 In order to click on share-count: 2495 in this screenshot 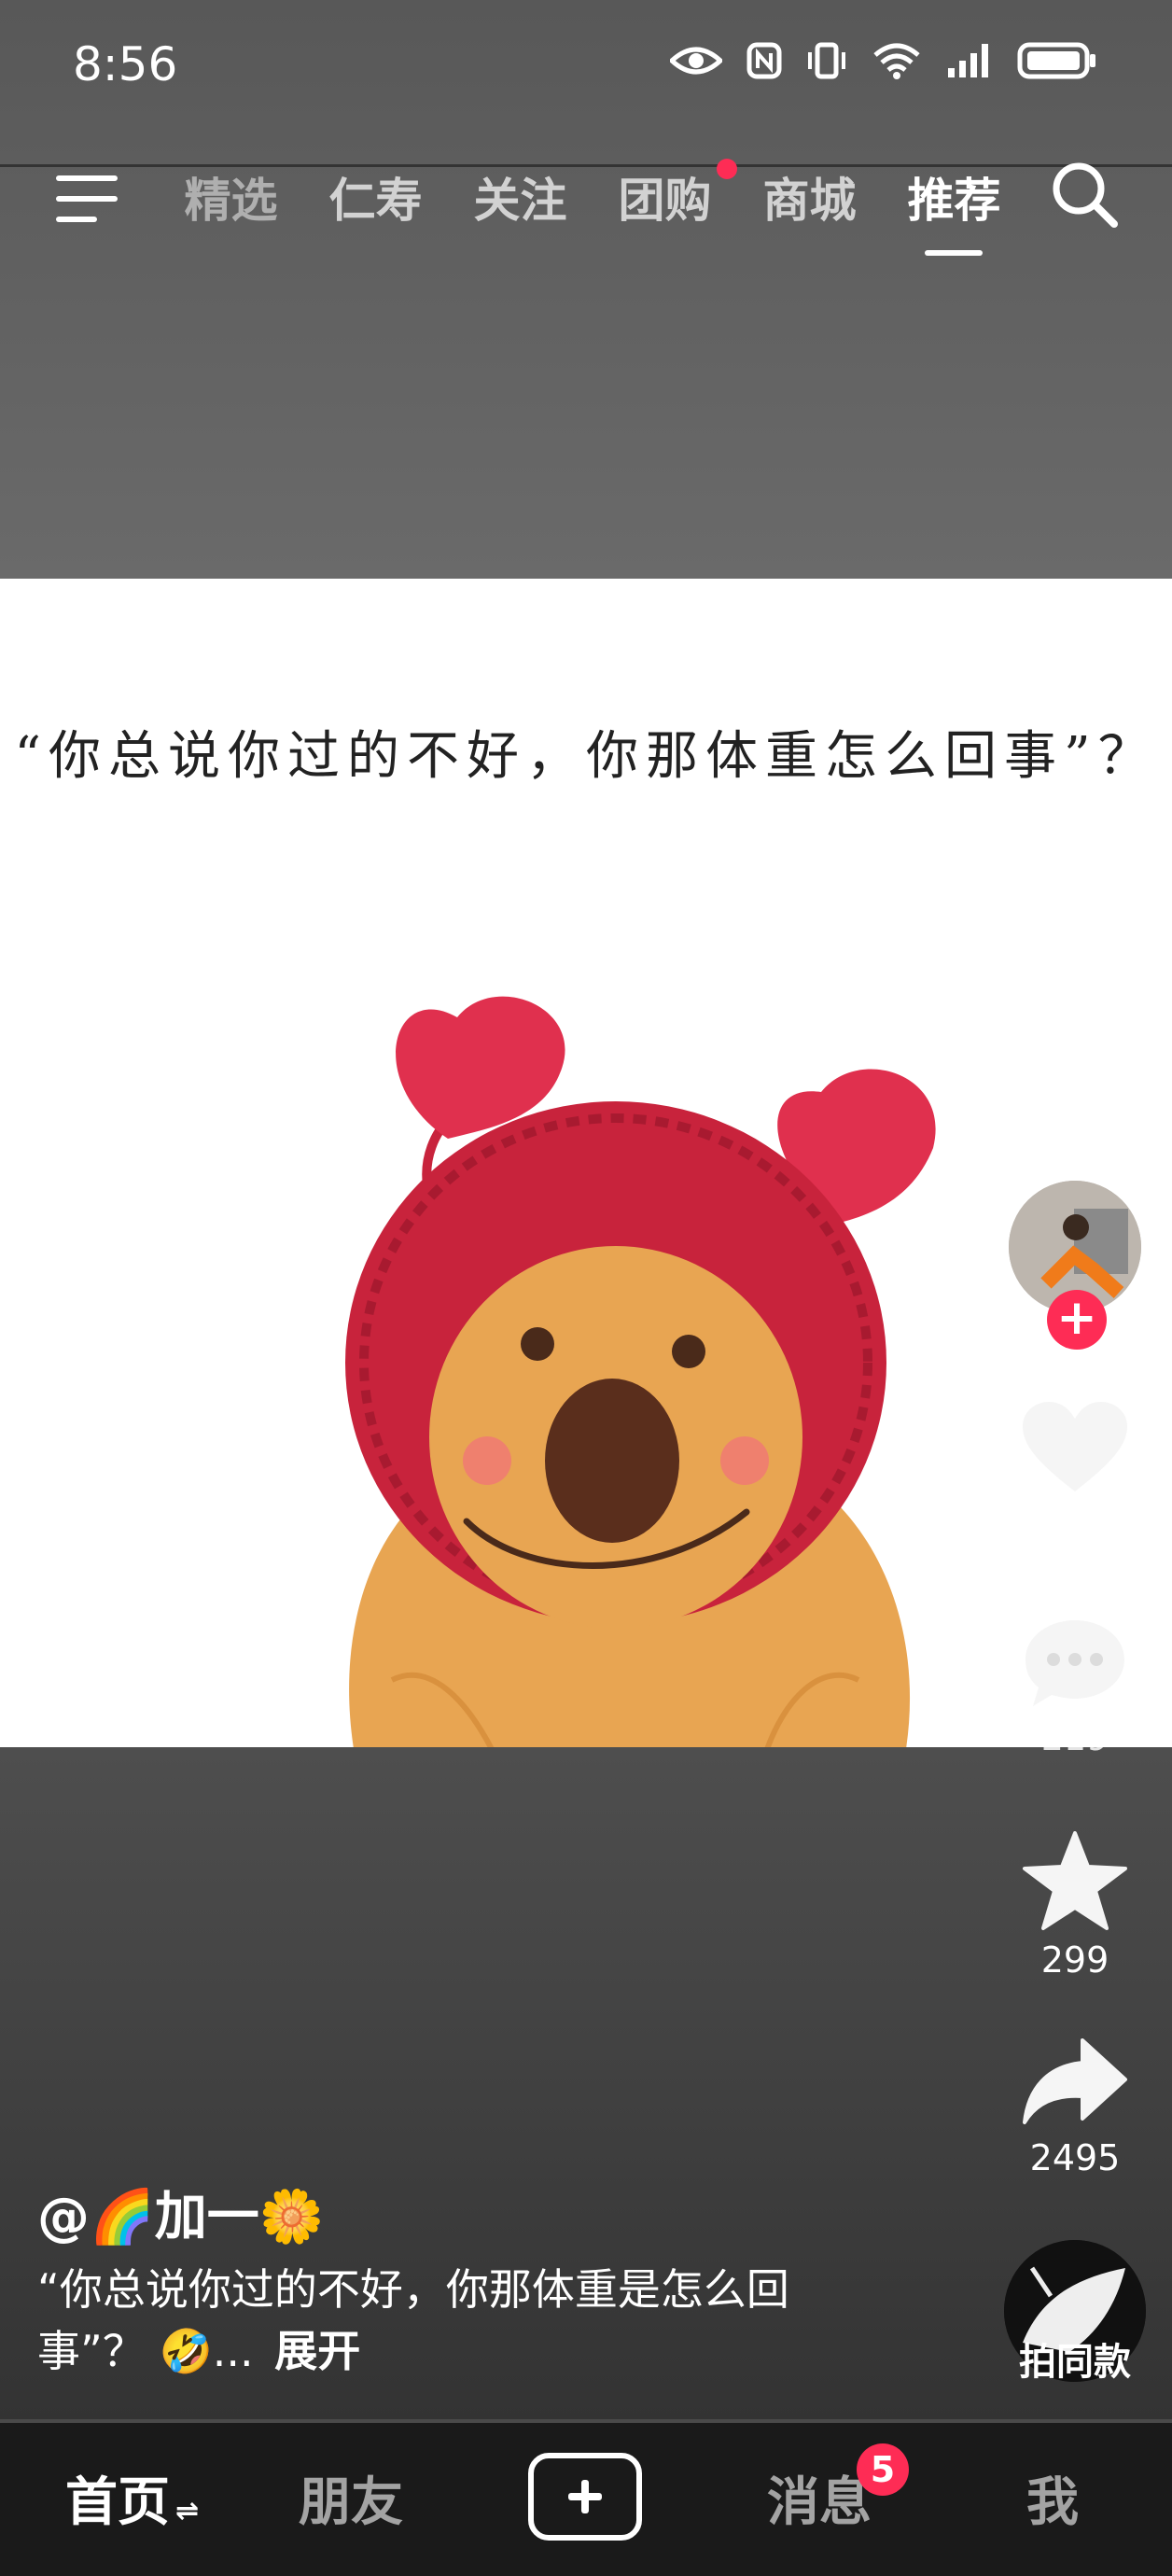, I will do `click(1075, 2157)`.